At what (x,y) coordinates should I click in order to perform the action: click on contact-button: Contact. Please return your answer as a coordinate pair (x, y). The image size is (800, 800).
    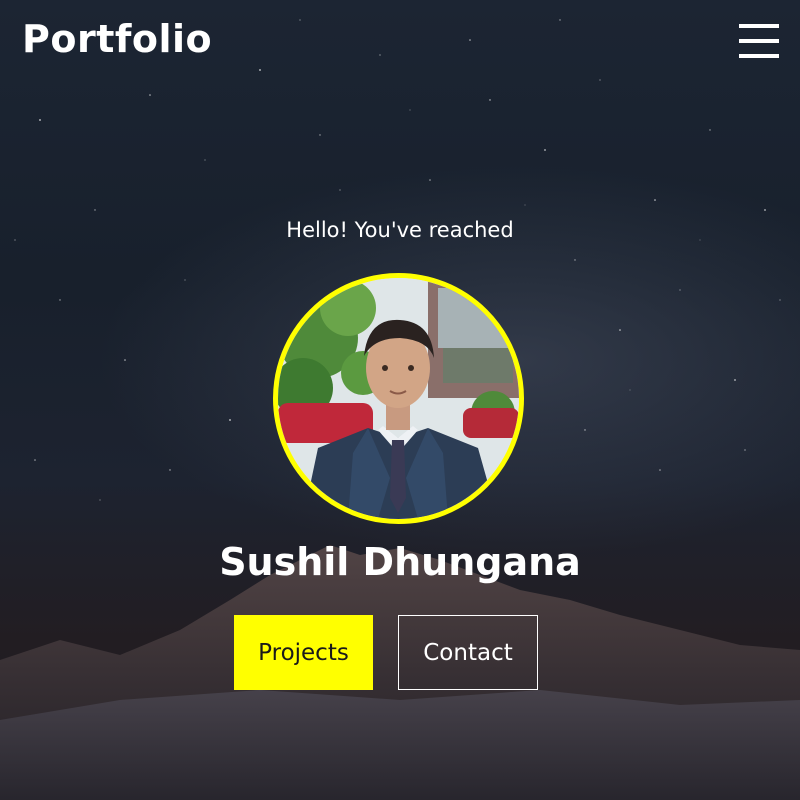
    Looking at the image, I should click on (468, 652).